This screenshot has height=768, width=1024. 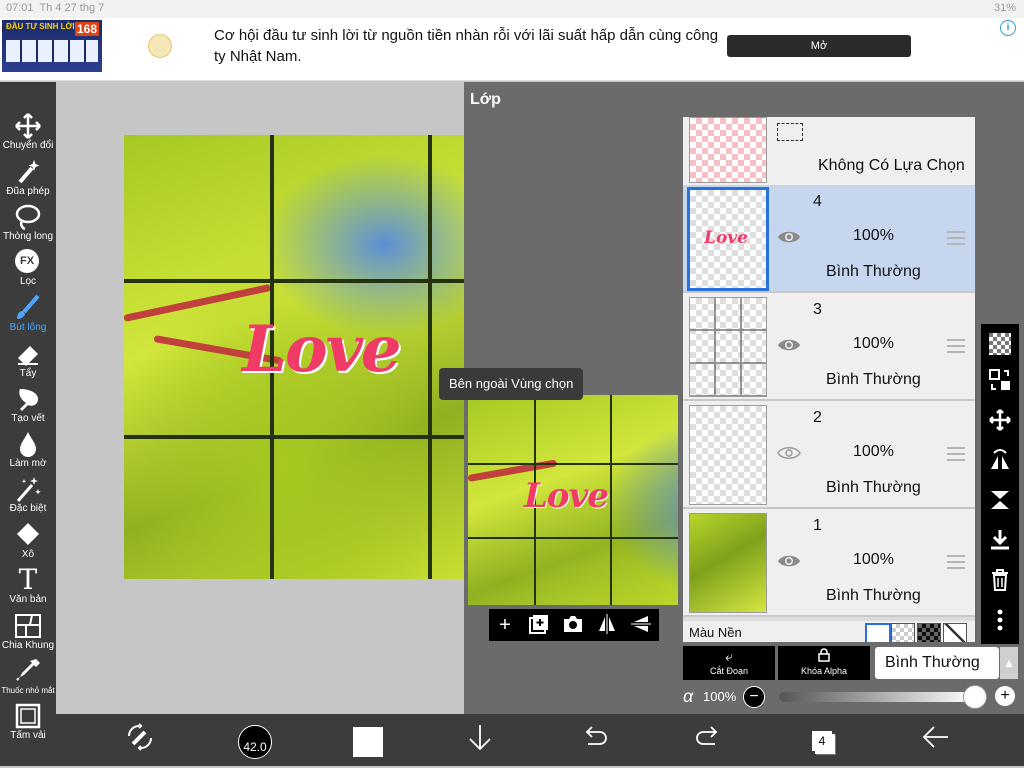 I want to click on ad-thumbnail: ĐẦU TƯ SINH LỜI 168, so click(x=52, y=46).